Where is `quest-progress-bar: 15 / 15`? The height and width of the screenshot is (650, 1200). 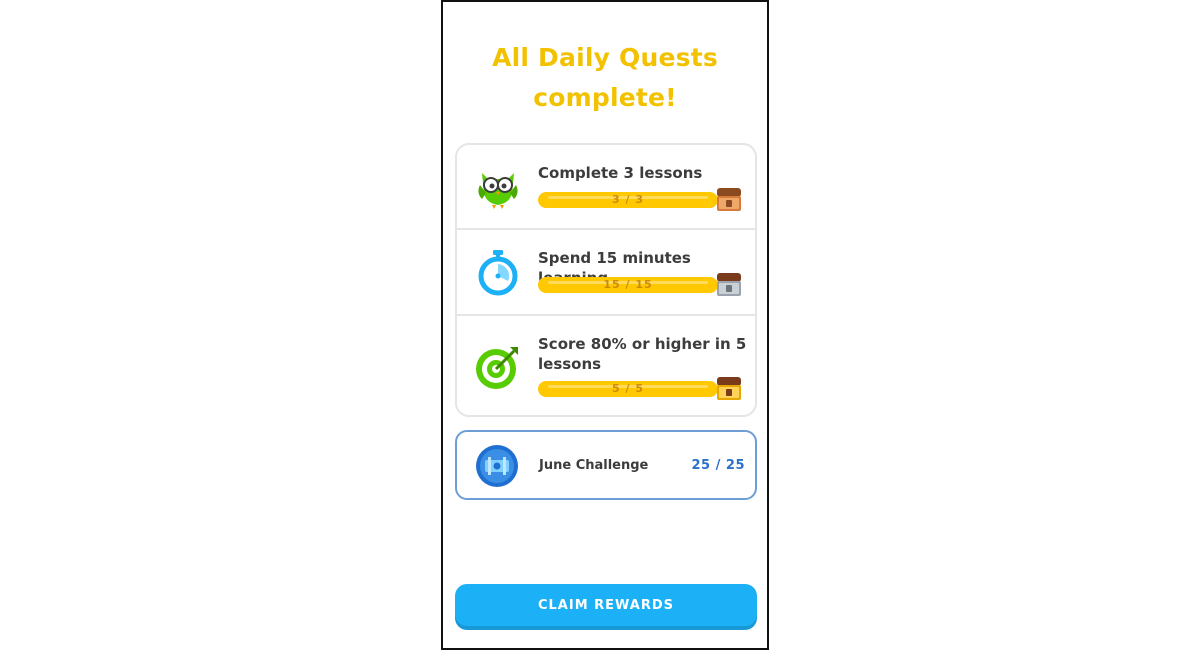 quest-progress-bar: 15 / 15 is located at coordinates (628, 285).